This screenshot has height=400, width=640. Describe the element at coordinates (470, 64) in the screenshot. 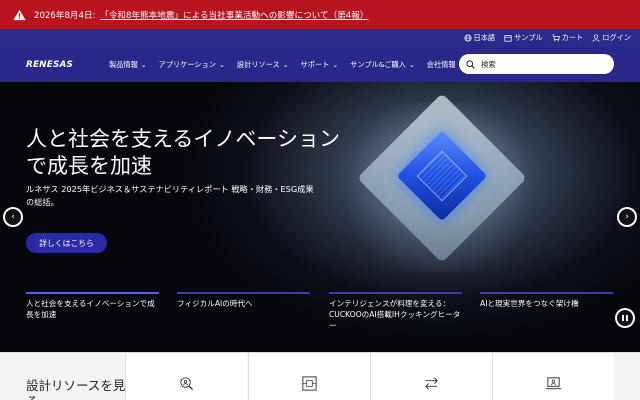

I see `search-icon` at that location.